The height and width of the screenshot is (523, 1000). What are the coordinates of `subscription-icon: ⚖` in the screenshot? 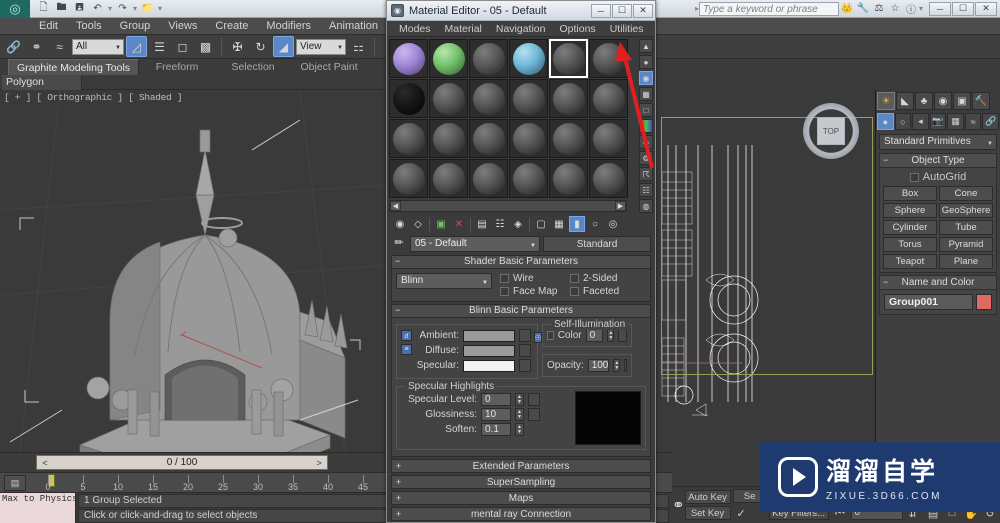 It's located at (879, 9).